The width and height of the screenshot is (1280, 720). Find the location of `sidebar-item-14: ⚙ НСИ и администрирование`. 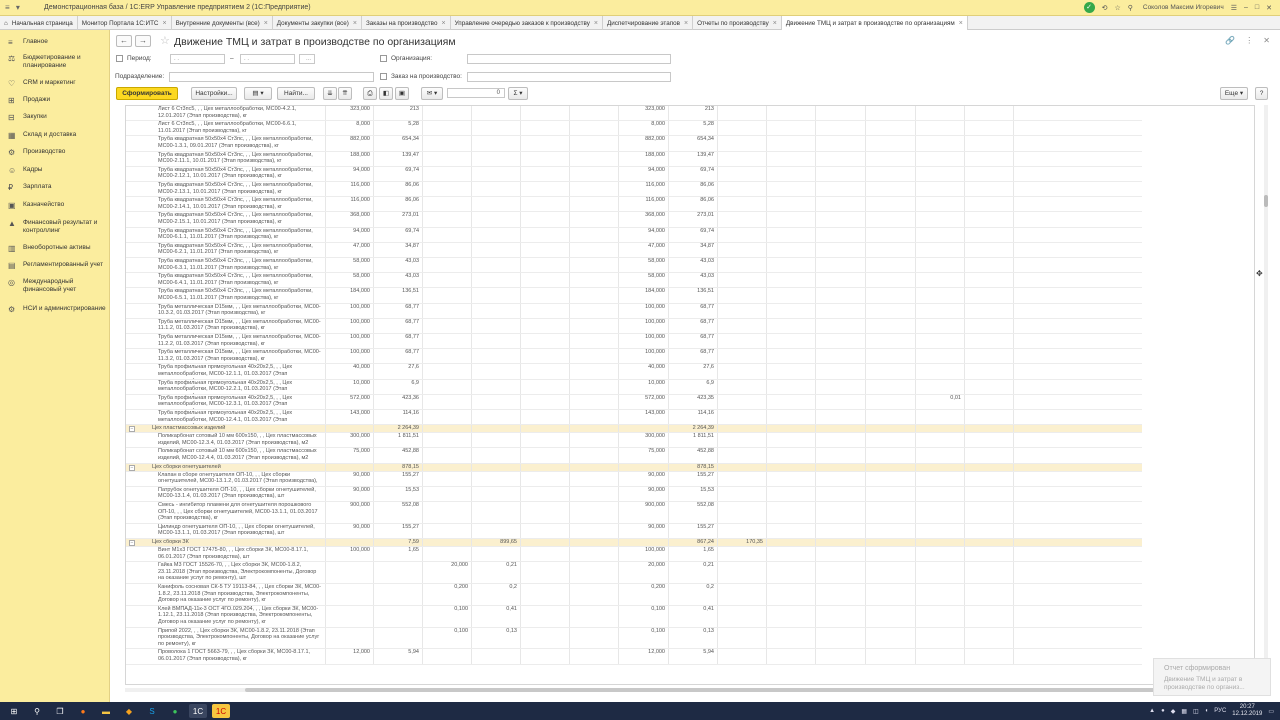

sidebar-item-14: ⚙ НСИ и администрирование is located at coordinates (55, 309).